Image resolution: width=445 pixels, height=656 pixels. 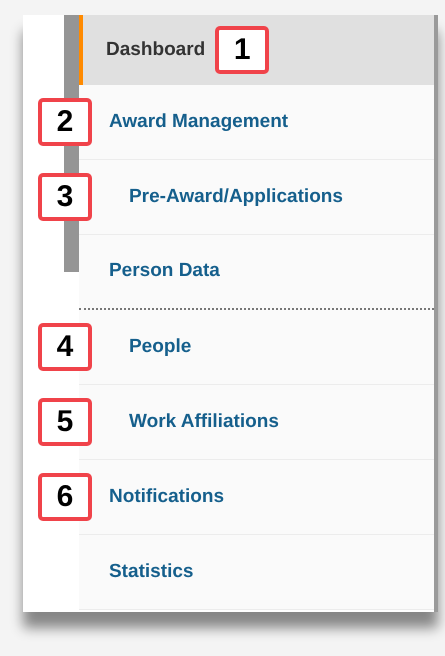 What do you see at coordinates (256, 272) in the screenshot?
I see `menu-item: Person Data` at bounding box center [256, 272].